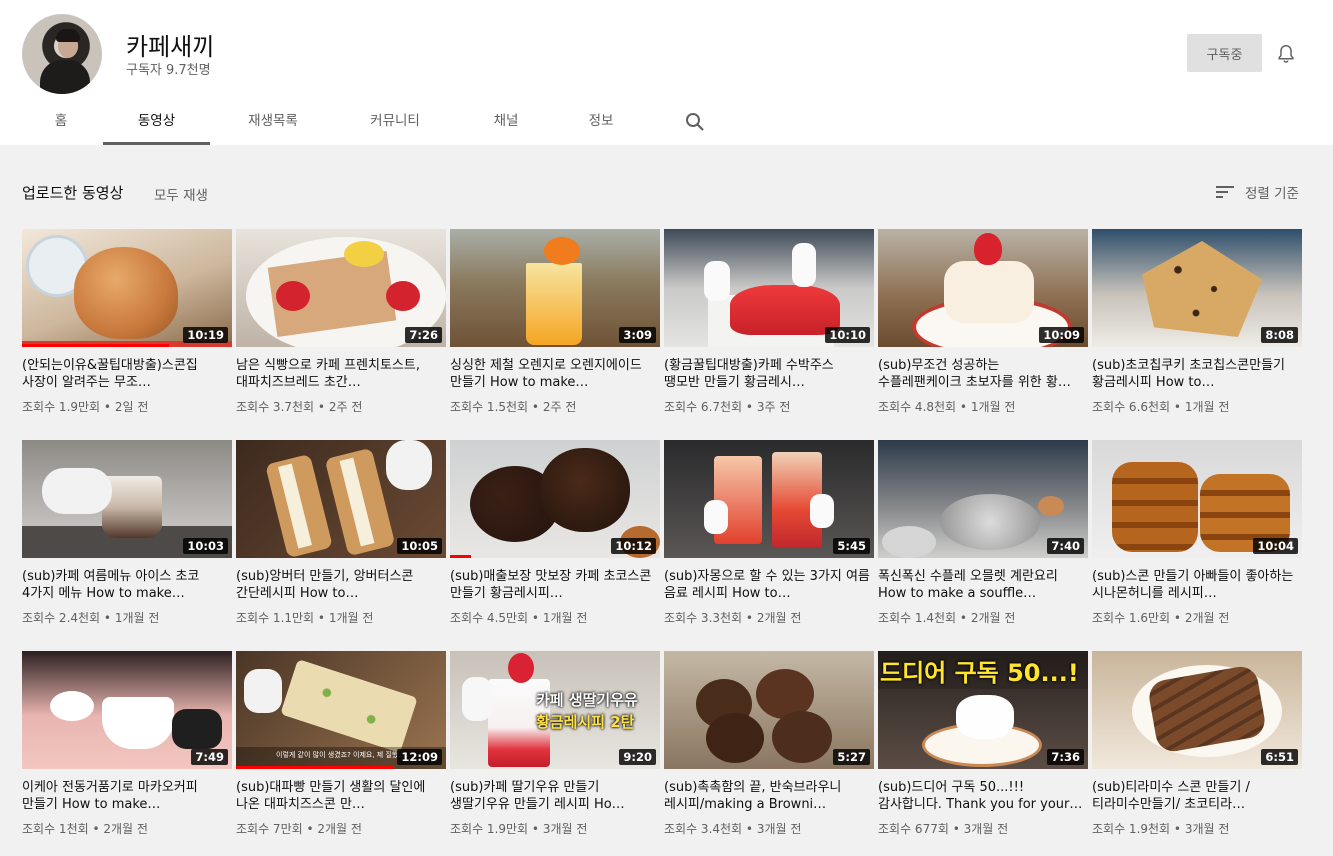 The image size is (1333, 856). I want to click on video-thumbnail: 5:45, so click(769, 499).